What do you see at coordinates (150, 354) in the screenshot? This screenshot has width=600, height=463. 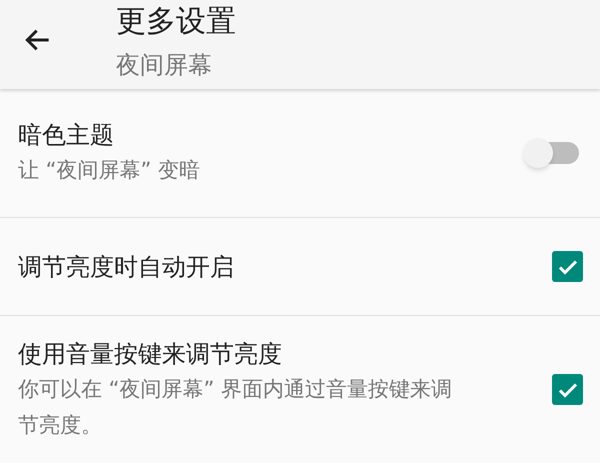 I see `setting-title: 使用音量按键来调节亮度` at bounding box center [150, 354].